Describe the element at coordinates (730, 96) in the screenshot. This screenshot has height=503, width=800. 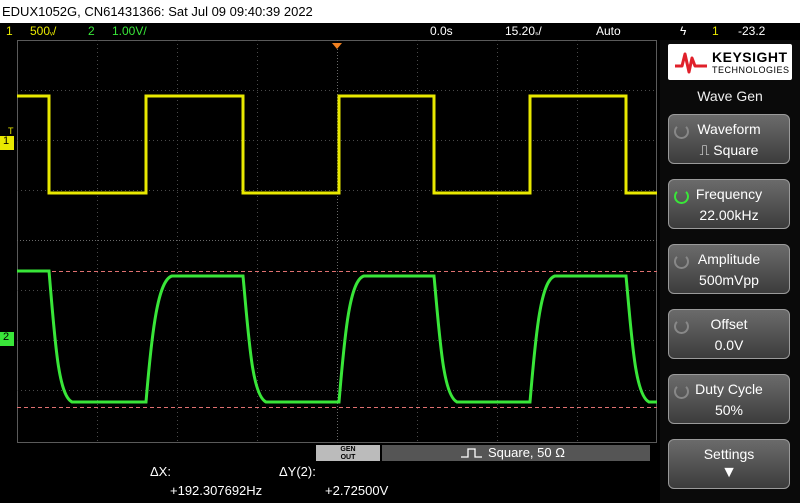
I see `menu-title: Wave Gen` at that location.